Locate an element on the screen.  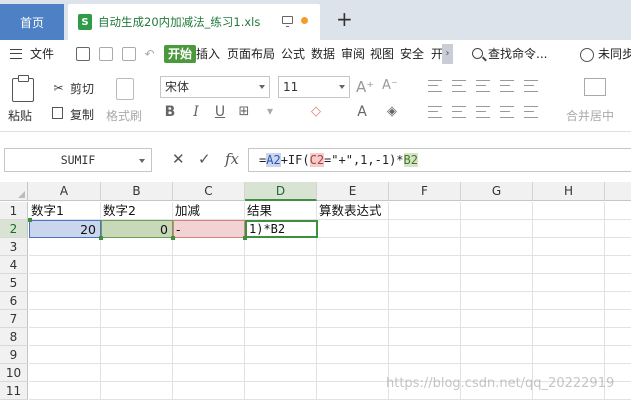
cell-c1: 加减 is located at coordinates (209, 211).